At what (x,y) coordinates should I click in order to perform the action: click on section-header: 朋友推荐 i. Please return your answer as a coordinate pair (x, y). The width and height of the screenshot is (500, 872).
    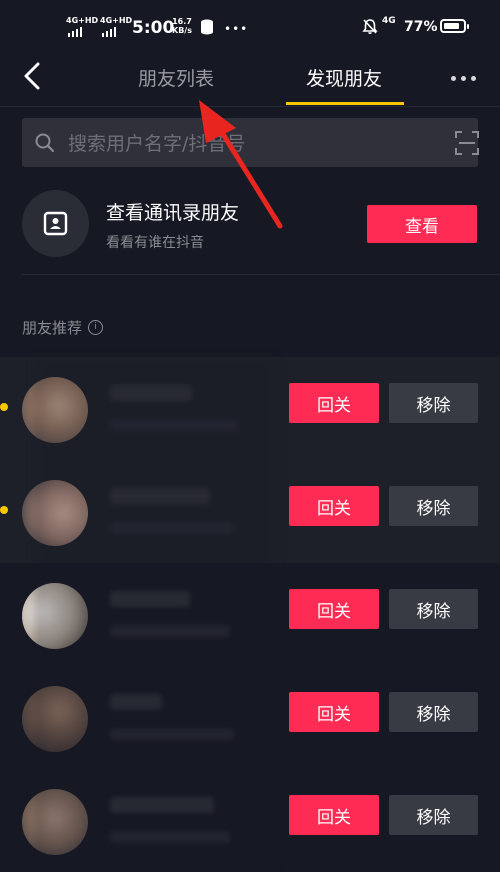
    Looking at the image, I should click on (63, 327).